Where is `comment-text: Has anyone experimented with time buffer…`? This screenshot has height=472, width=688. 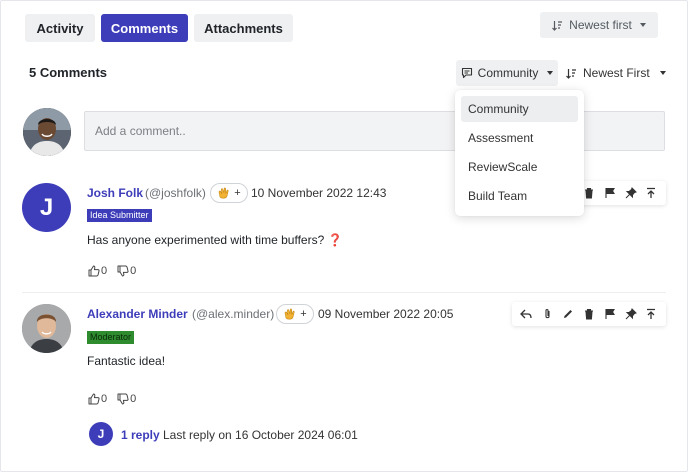
comment-text: Has anyone experimented with time buffer… is located at coordinates (215, 240).